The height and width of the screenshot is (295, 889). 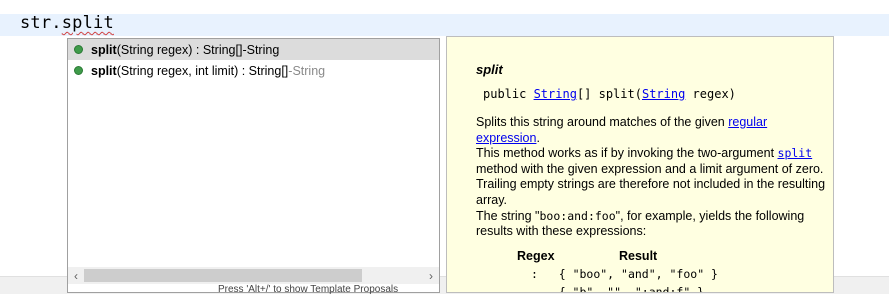 I want to click on scroll-left-icon: ‹, so click(x=76, y=276).